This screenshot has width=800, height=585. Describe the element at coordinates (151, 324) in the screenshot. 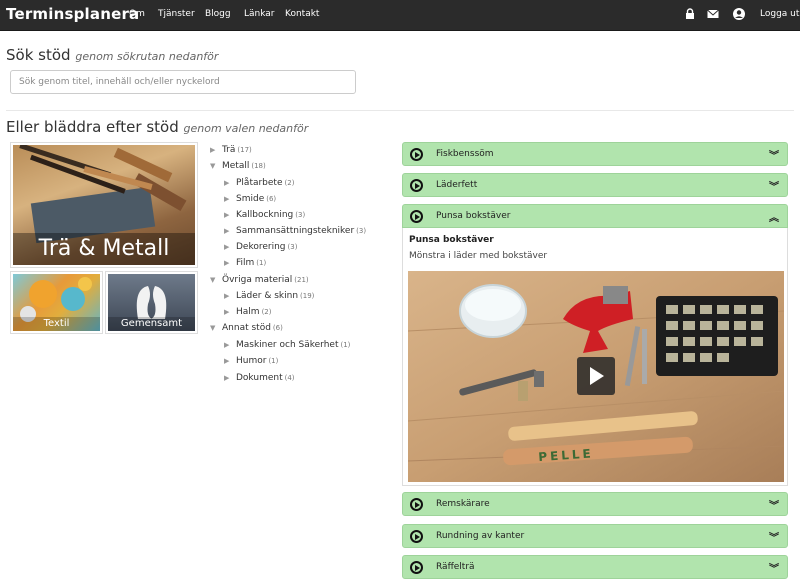

I see `tile-gemensamt-label: Gemensamt` at that location.